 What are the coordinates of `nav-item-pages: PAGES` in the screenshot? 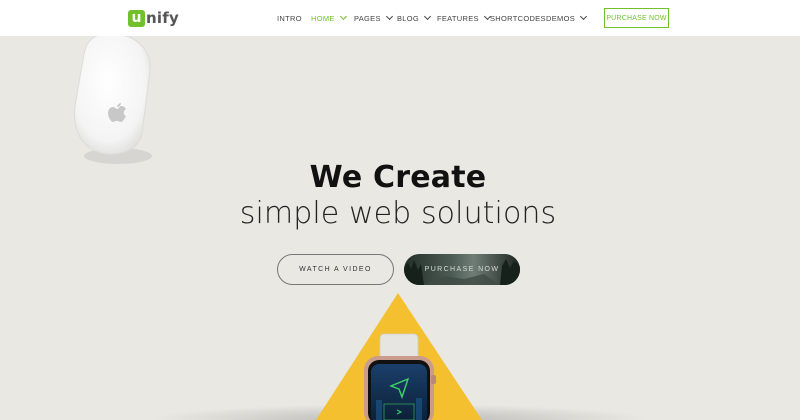 It's located at (373, 18).